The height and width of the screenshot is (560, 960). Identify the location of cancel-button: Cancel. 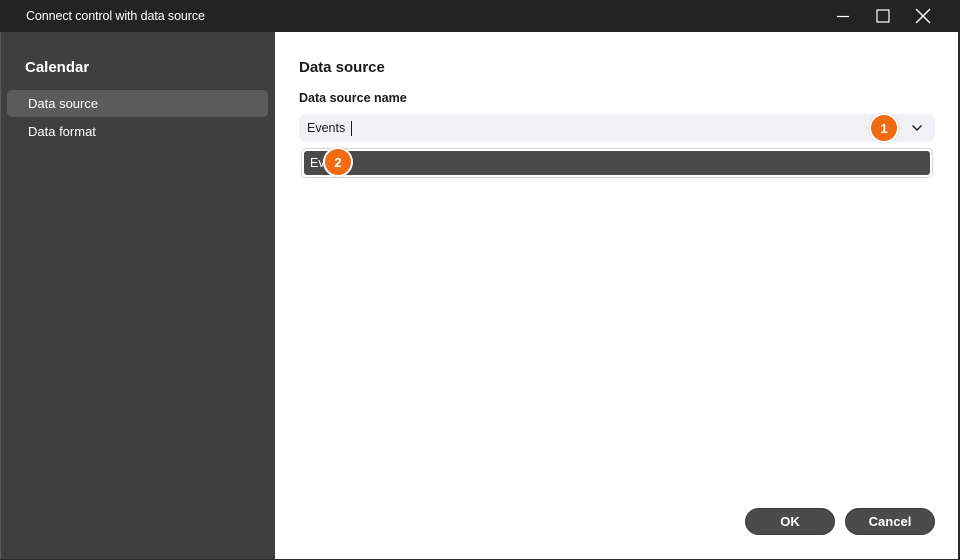
(890, 521).